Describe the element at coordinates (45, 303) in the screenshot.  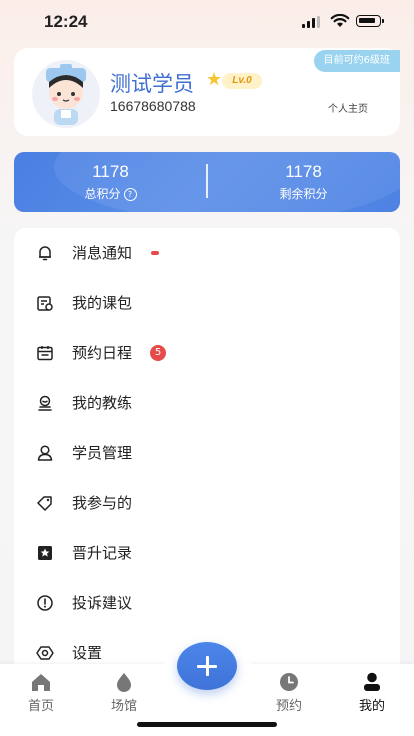
I see `package-icon` at that location.